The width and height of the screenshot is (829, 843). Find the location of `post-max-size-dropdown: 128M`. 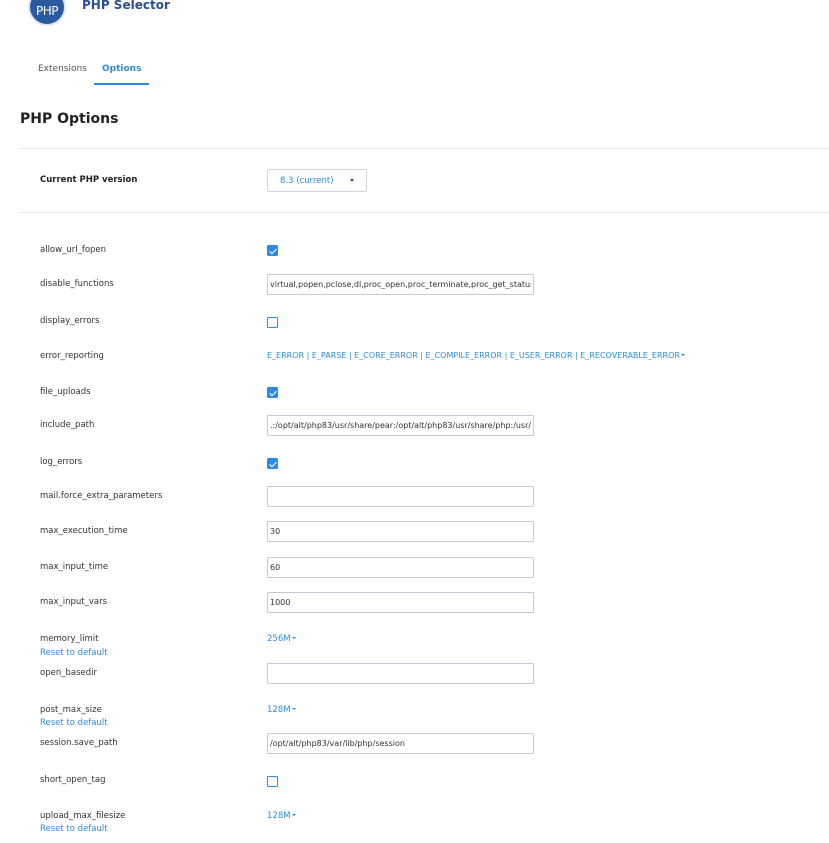

post-max-size-dropdown: 128M is located at coordinates (281, 710).